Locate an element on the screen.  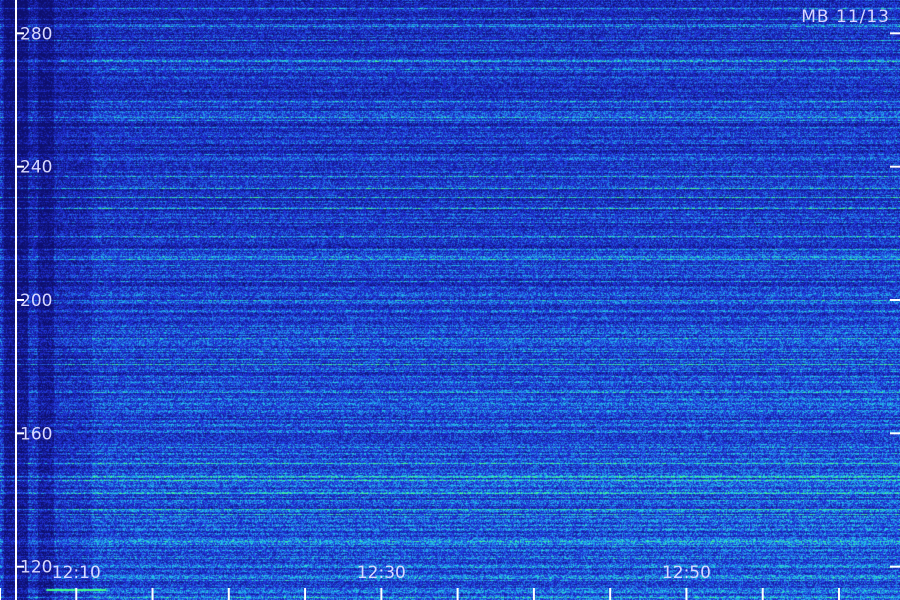
x-tick-labels: 12:10 12:30 12:50 is located at coordinates (381, 573).